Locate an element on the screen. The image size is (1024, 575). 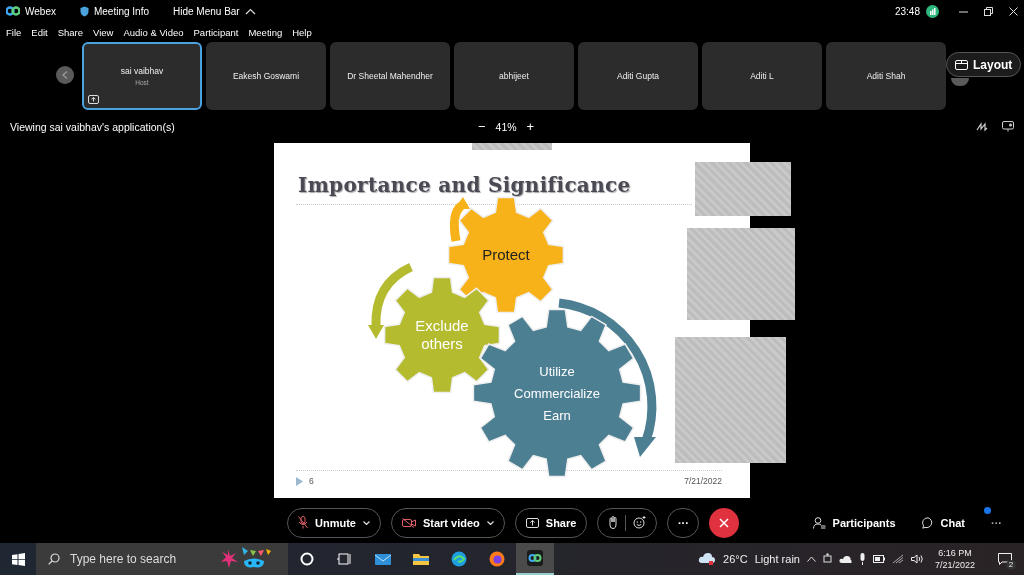
zoom-out-button: − is located at coordinates (482, 126).